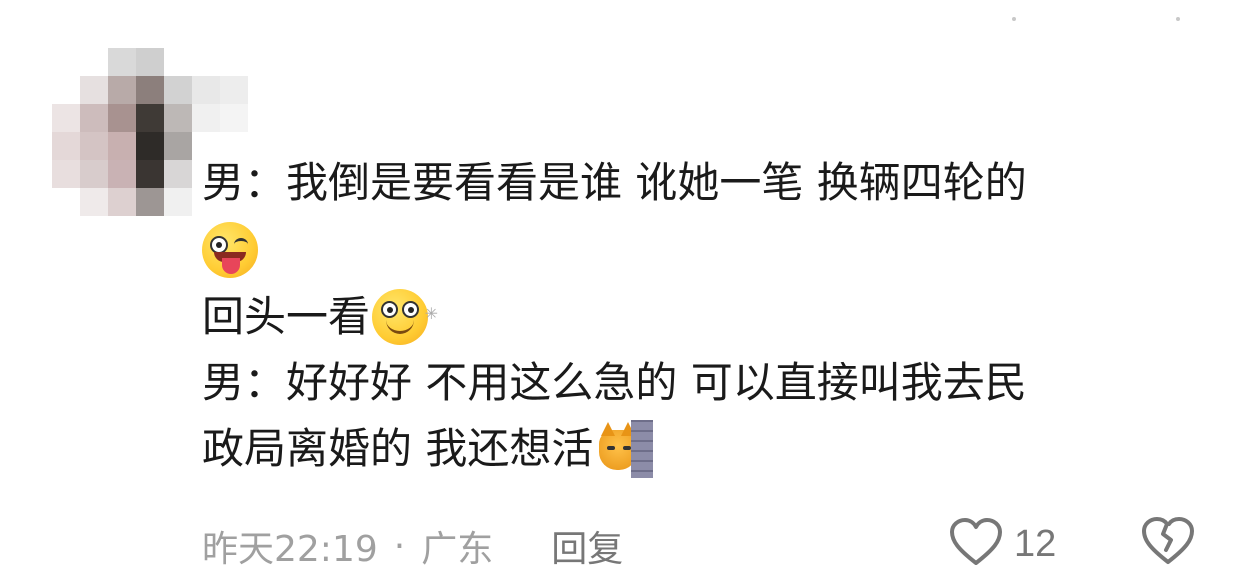 This screenshot has width=1260, height=577. Describe the element at coordinates (976, 544) in the screenshot. I see `heart-outline-icon` at that location.